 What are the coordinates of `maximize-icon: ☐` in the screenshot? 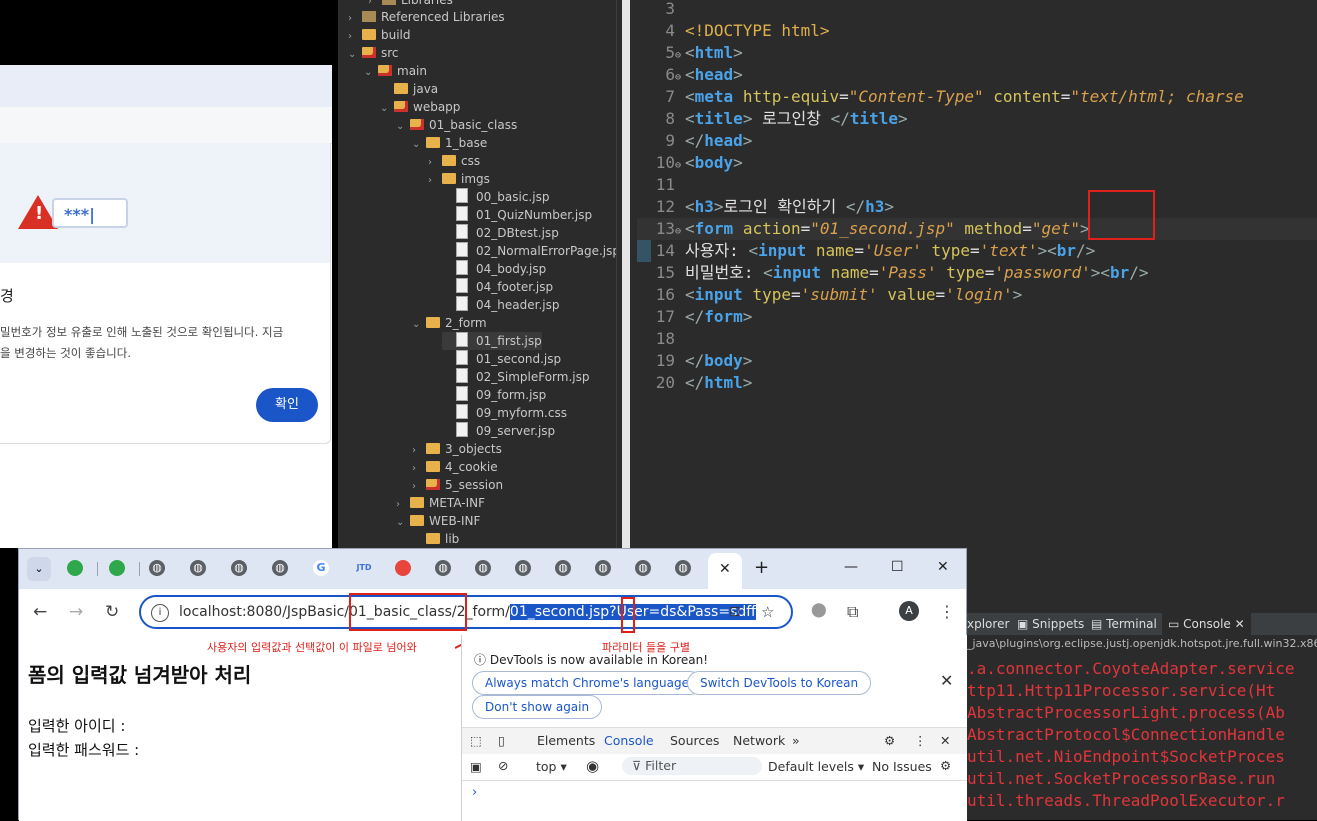 It's located at (897, 567).